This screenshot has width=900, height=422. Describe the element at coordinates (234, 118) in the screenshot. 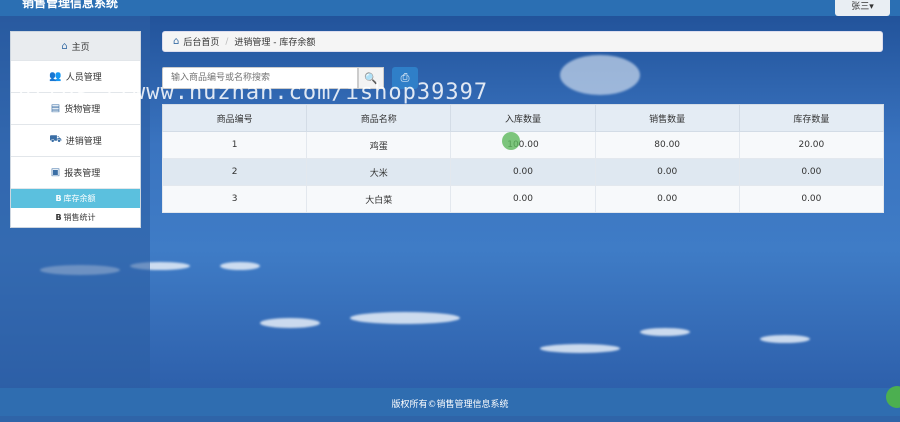

I see `column-header: 商品编号` at that location.